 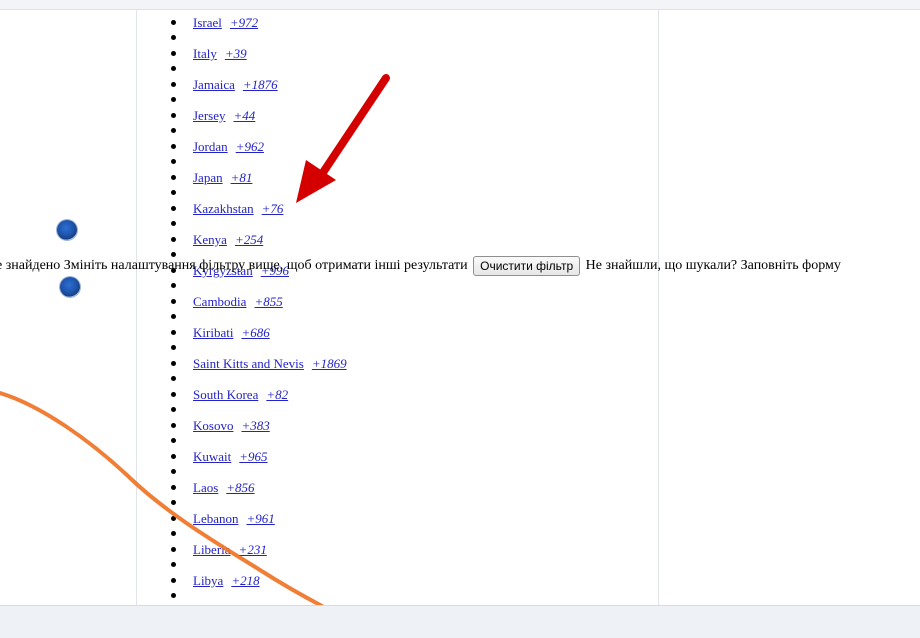 I want to click on country-name-link: Kosovo, so click(x=213, y=425).